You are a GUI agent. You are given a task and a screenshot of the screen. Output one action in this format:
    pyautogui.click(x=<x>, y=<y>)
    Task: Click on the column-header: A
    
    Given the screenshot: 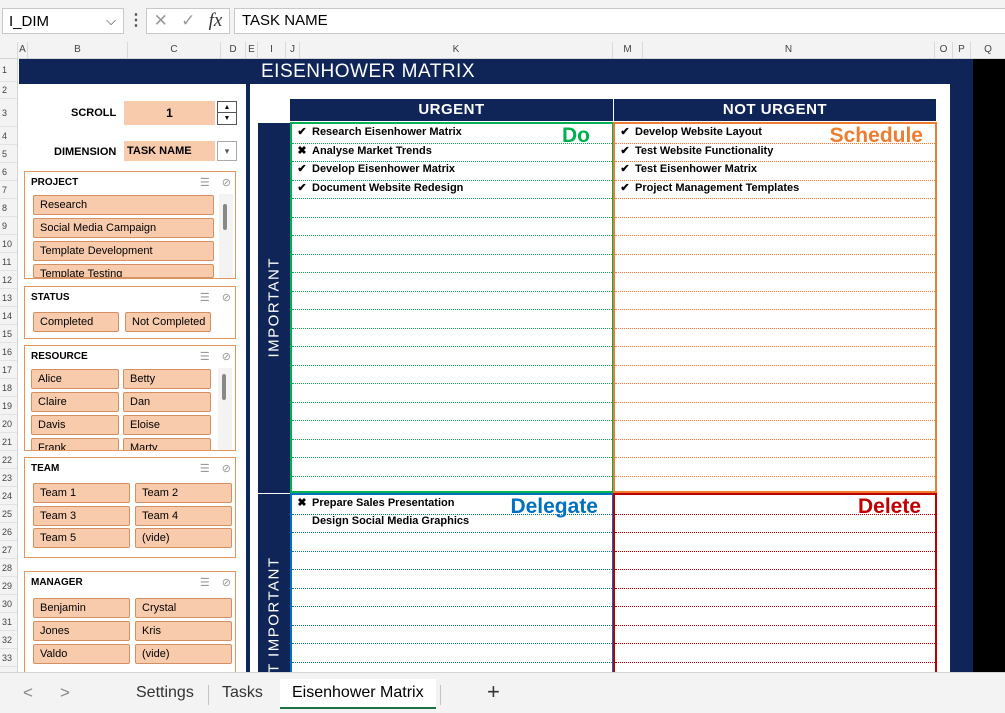 What is the action you would take?
    pyautogui.click(x=23, y=50)
    